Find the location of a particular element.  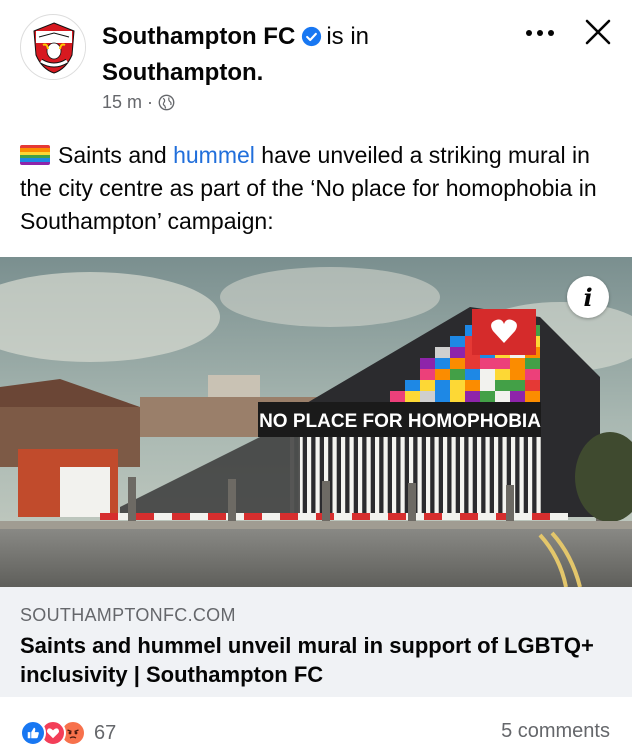

more-dots-icon is located at coordinates (540, 33).